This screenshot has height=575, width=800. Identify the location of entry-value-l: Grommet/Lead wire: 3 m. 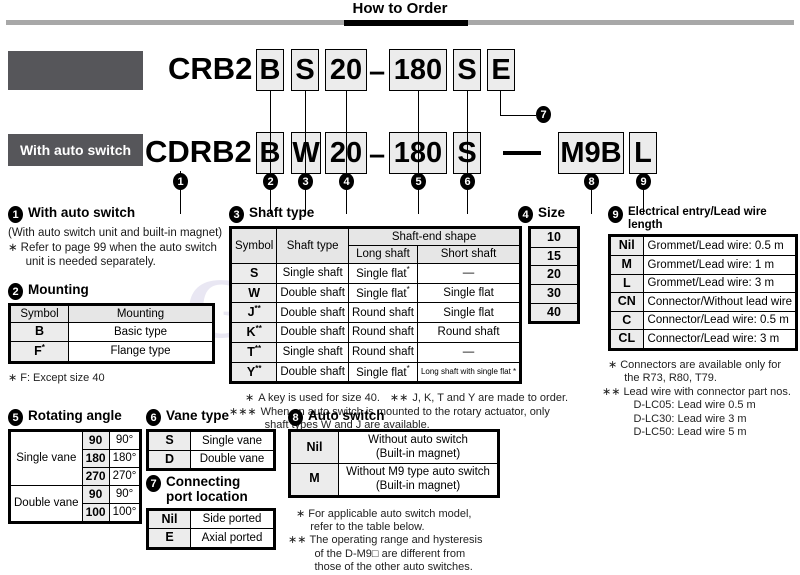
(719, 283).